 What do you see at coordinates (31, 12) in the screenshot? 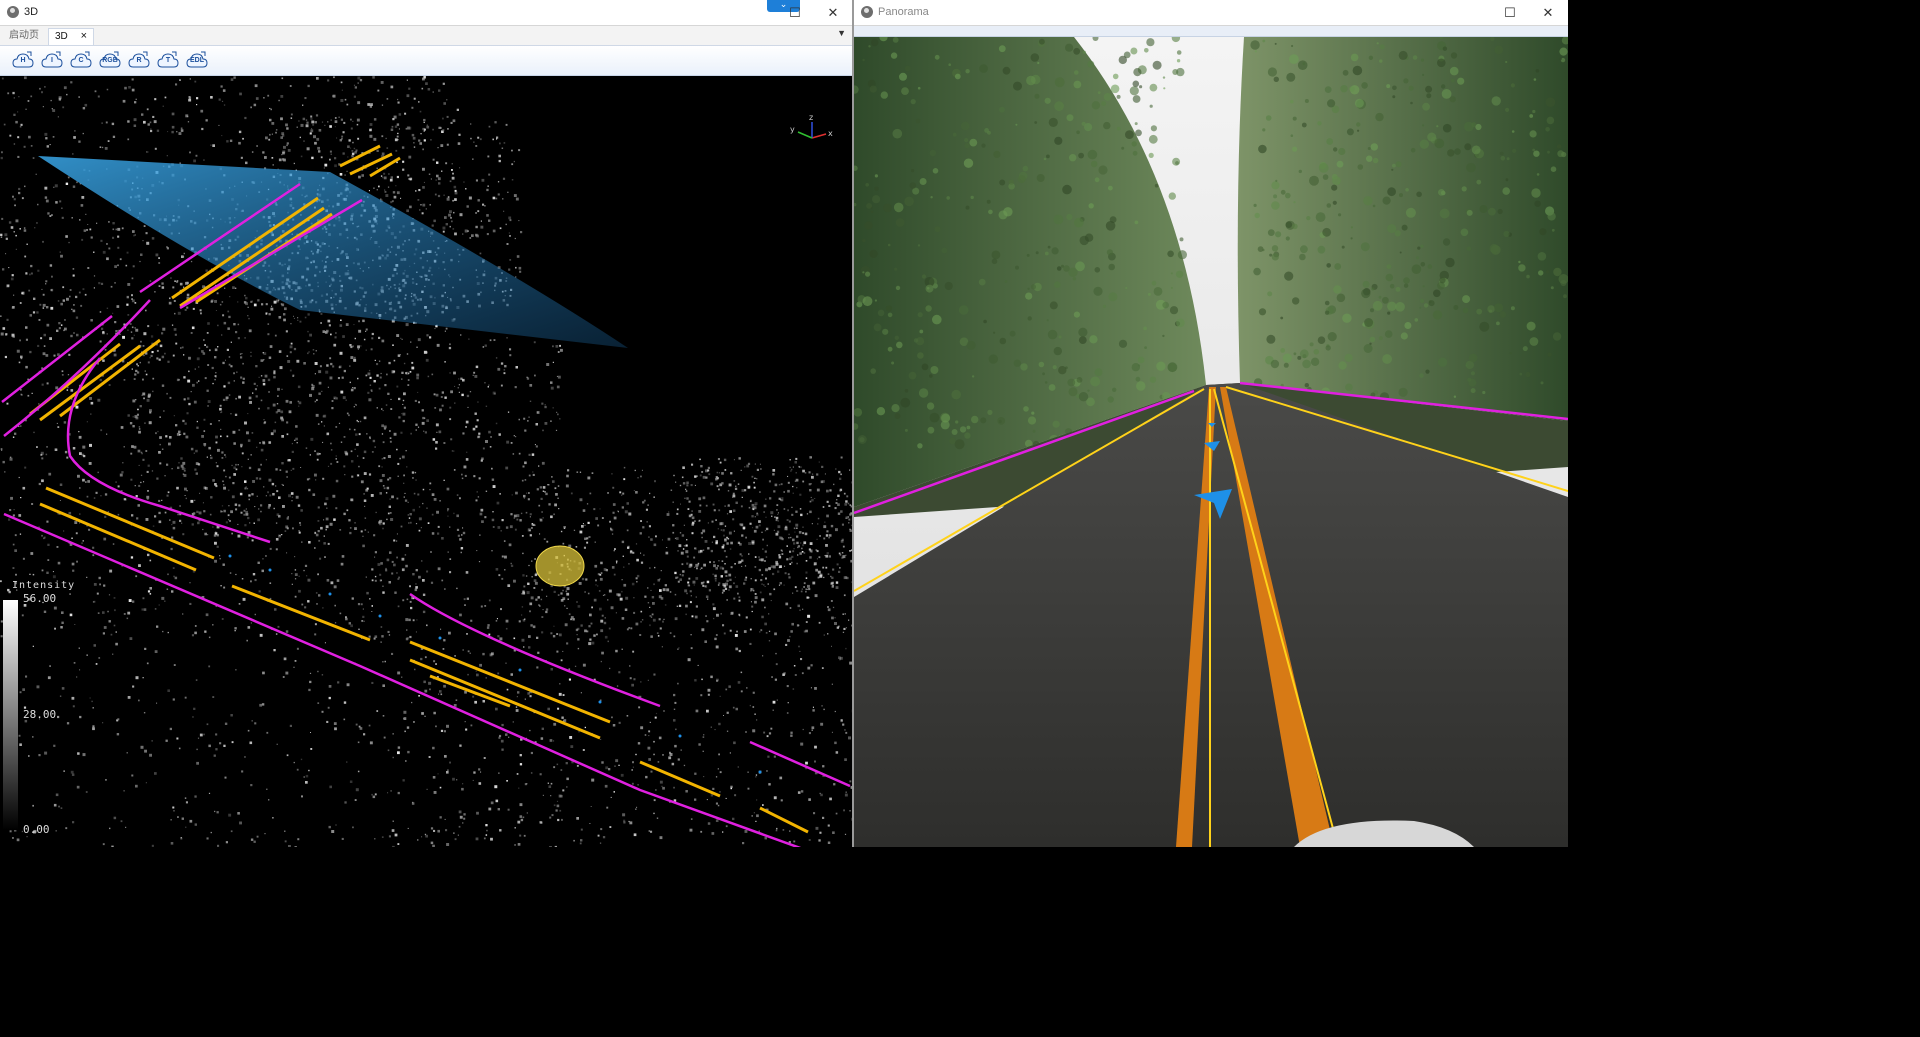
I see `window-title: 3D` at bounding box center [31, 12].